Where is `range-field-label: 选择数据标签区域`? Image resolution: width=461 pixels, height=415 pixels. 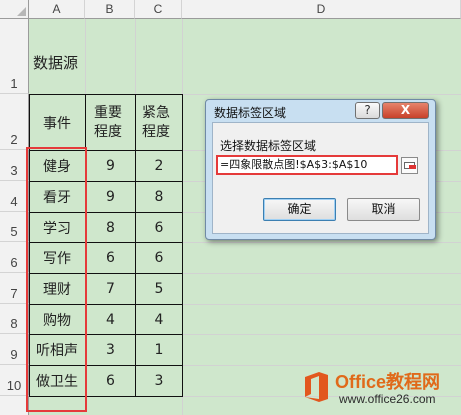 range-field-label: 选择数据标签区域 is located at coordinates (268, 146).